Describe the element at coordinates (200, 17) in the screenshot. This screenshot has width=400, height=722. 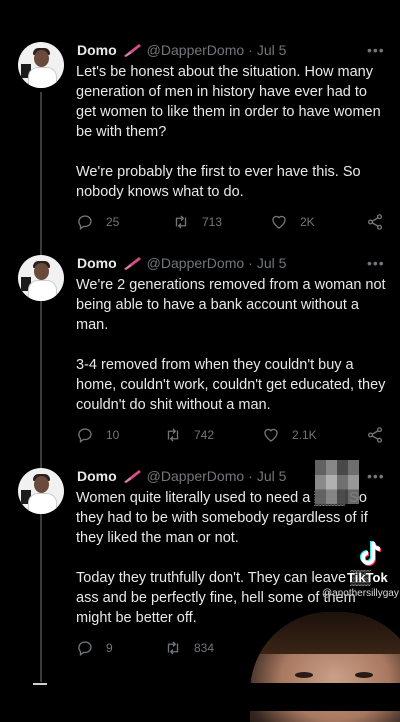
I see `top-strip` at that location.